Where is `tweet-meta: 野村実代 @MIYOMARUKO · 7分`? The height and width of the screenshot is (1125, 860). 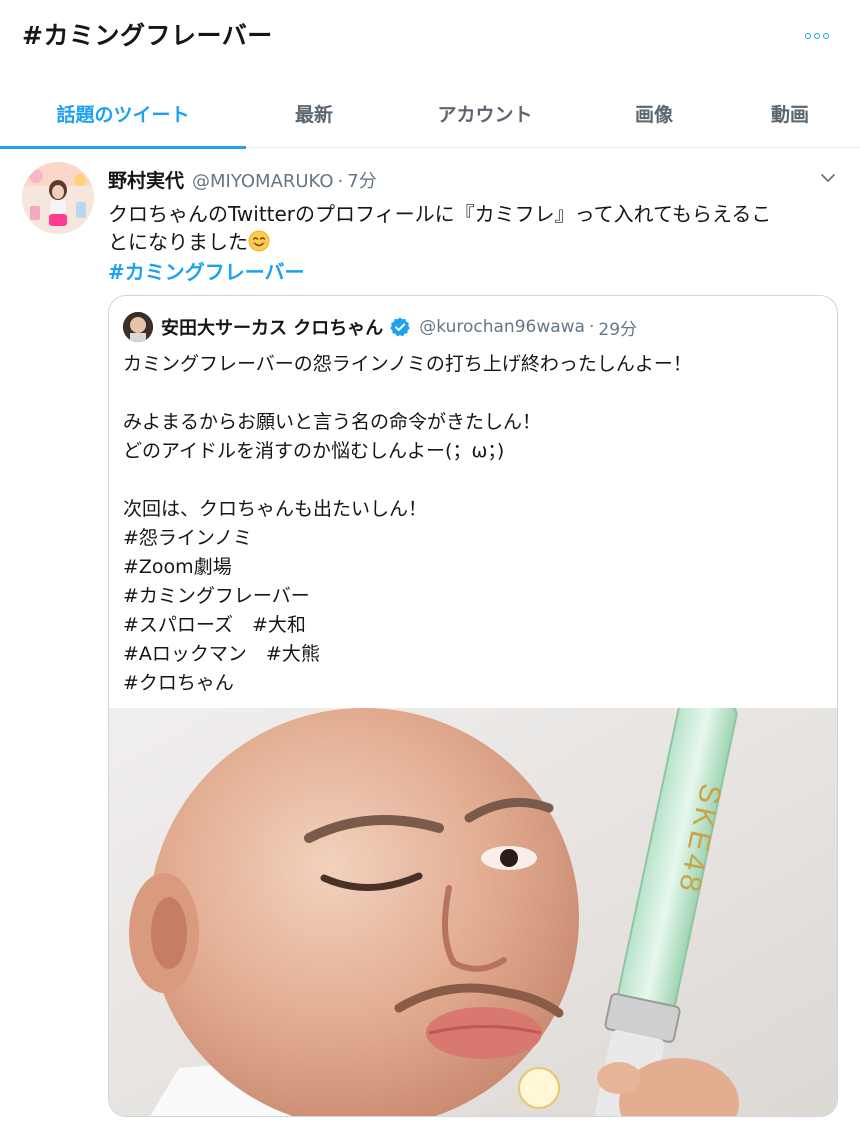 tweet-meta: 野村実代 @MIYOMARUKO · 7分 is located at coordinates (242, 179).